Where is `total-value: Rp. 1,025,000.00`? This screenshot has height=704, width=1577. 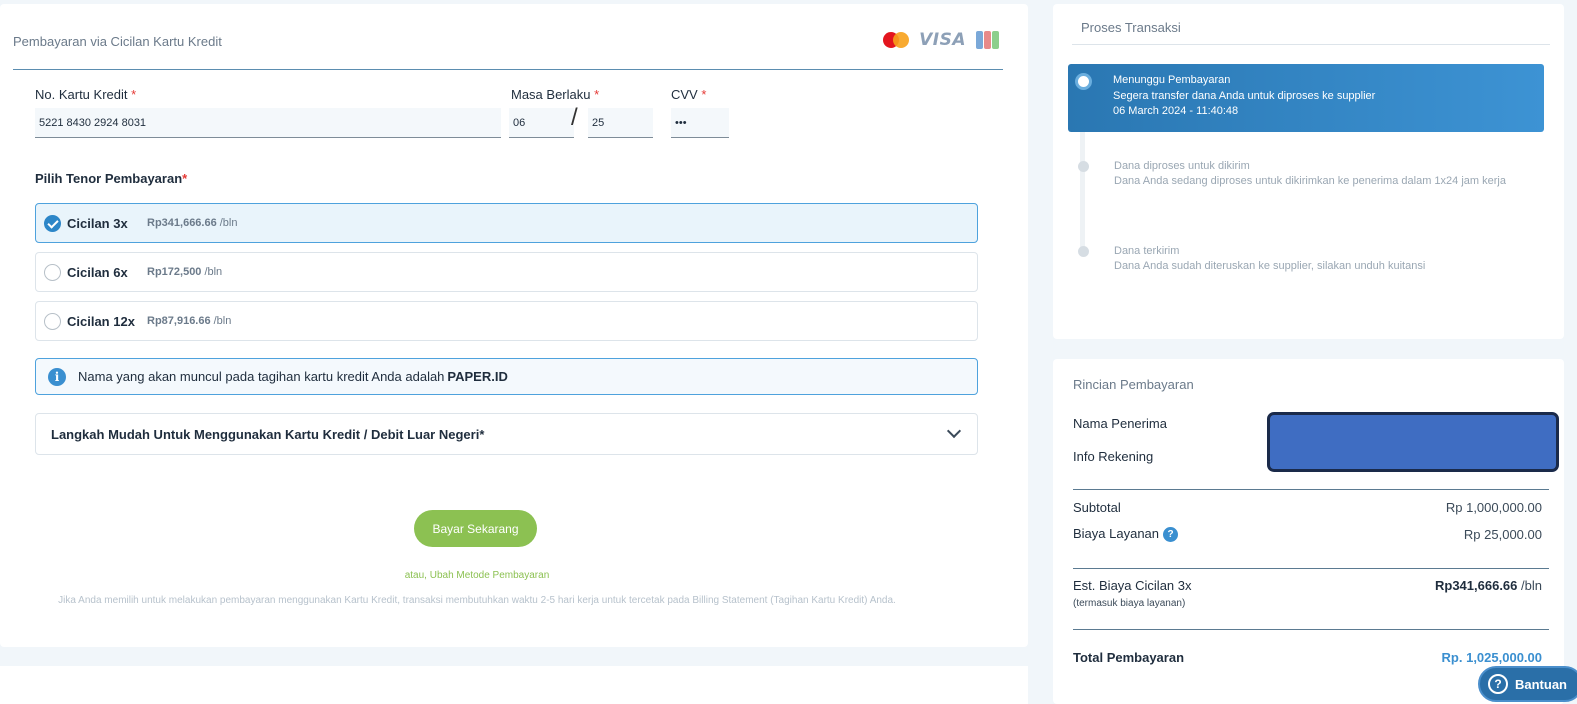
total-value: Rp. 1,025,000.00 is located at coordinates (1491, 657).